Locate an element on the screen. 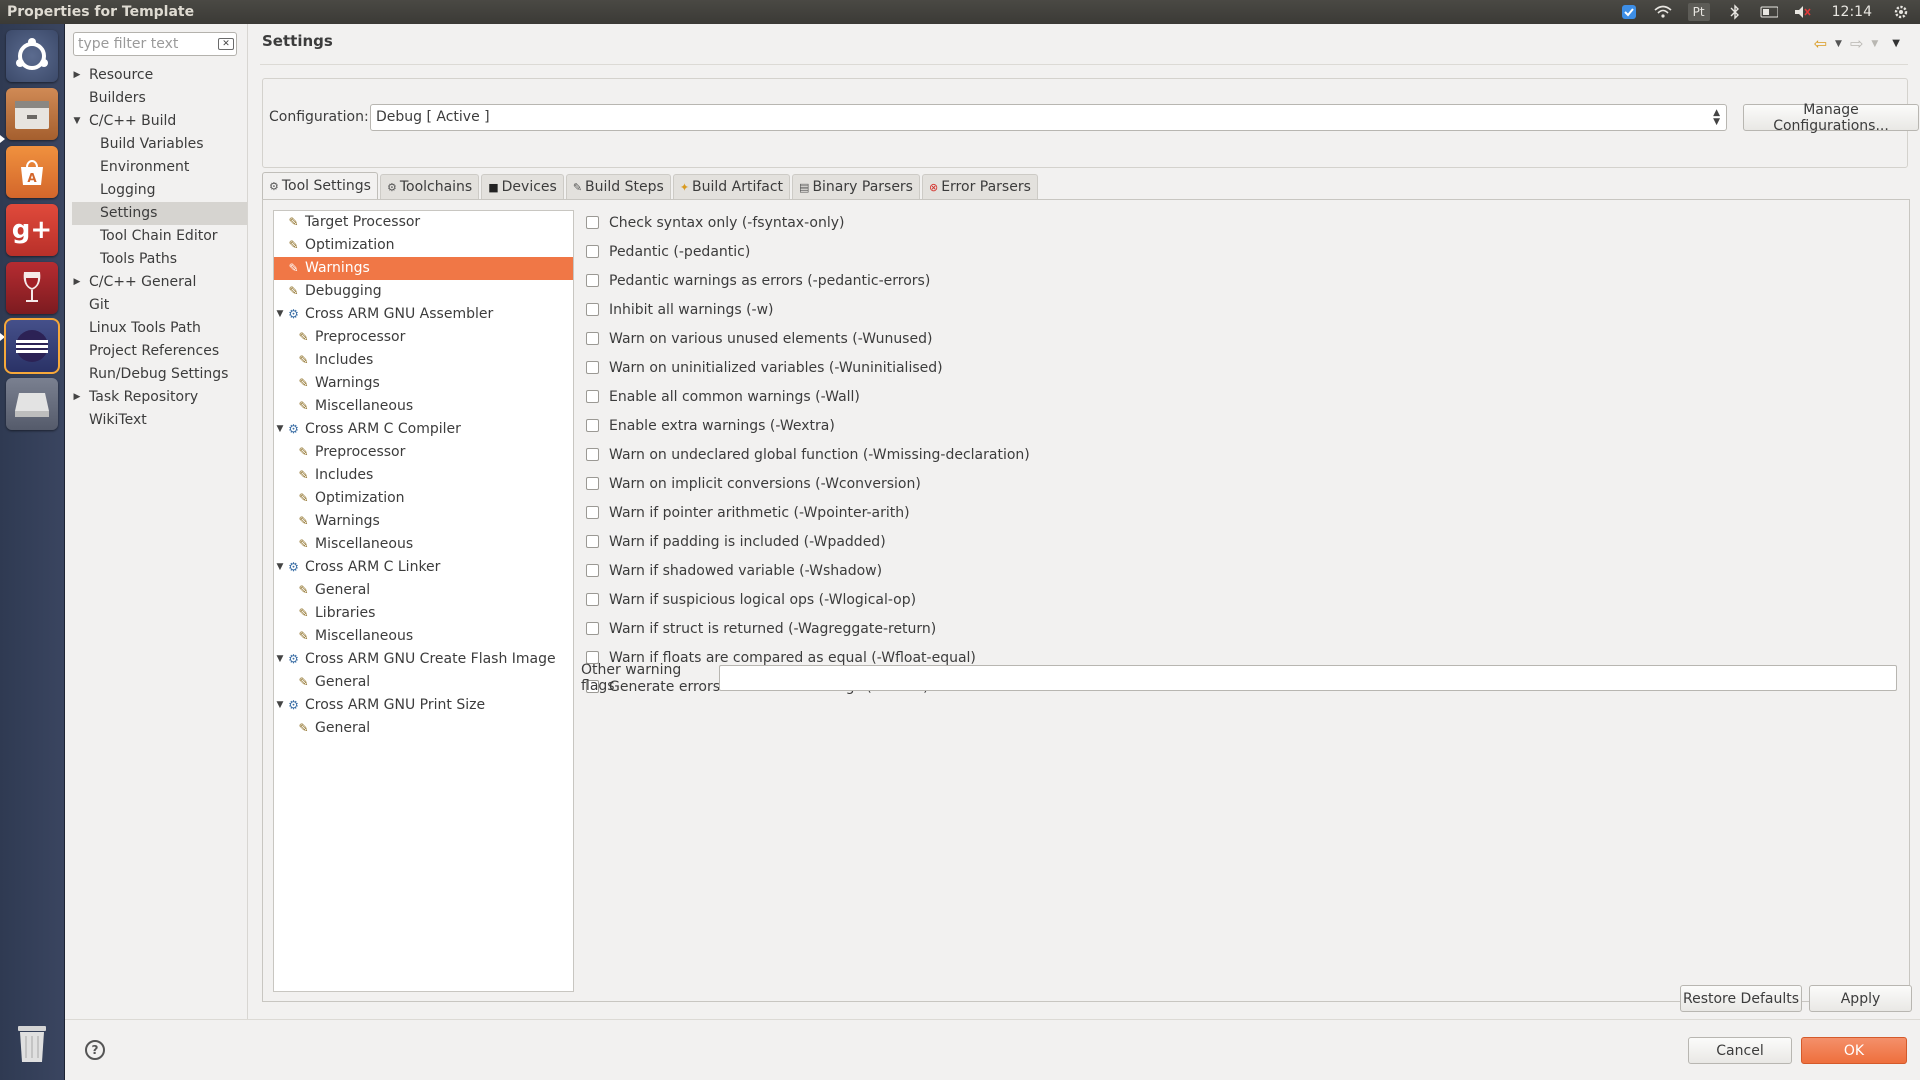 This screenshot has height=1080, width=1920. tool-tree-tool: ▼ ⚙ Cross ARM C Linker is located at coordinates (423, 567).